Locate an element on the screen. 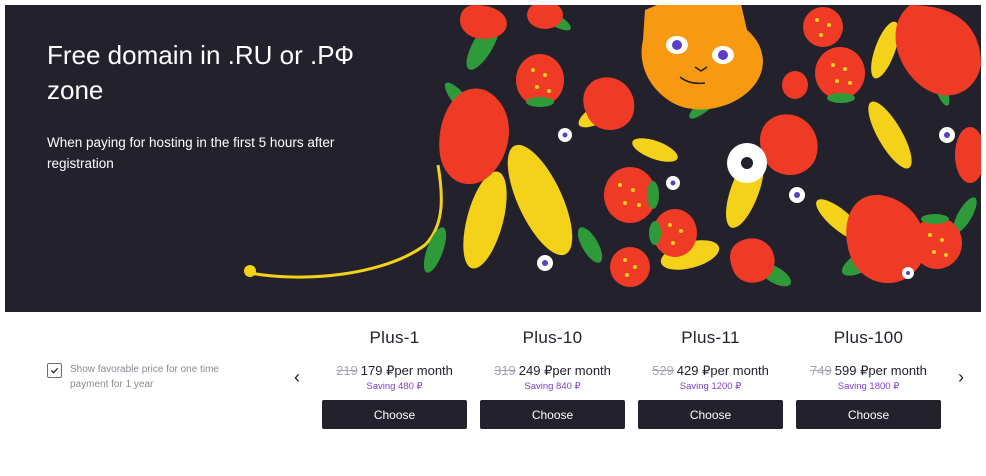 The width and height of the screenshot is (986, 476). saving-text: Saving 1200 ₽ is located at coordinates (710, 386).